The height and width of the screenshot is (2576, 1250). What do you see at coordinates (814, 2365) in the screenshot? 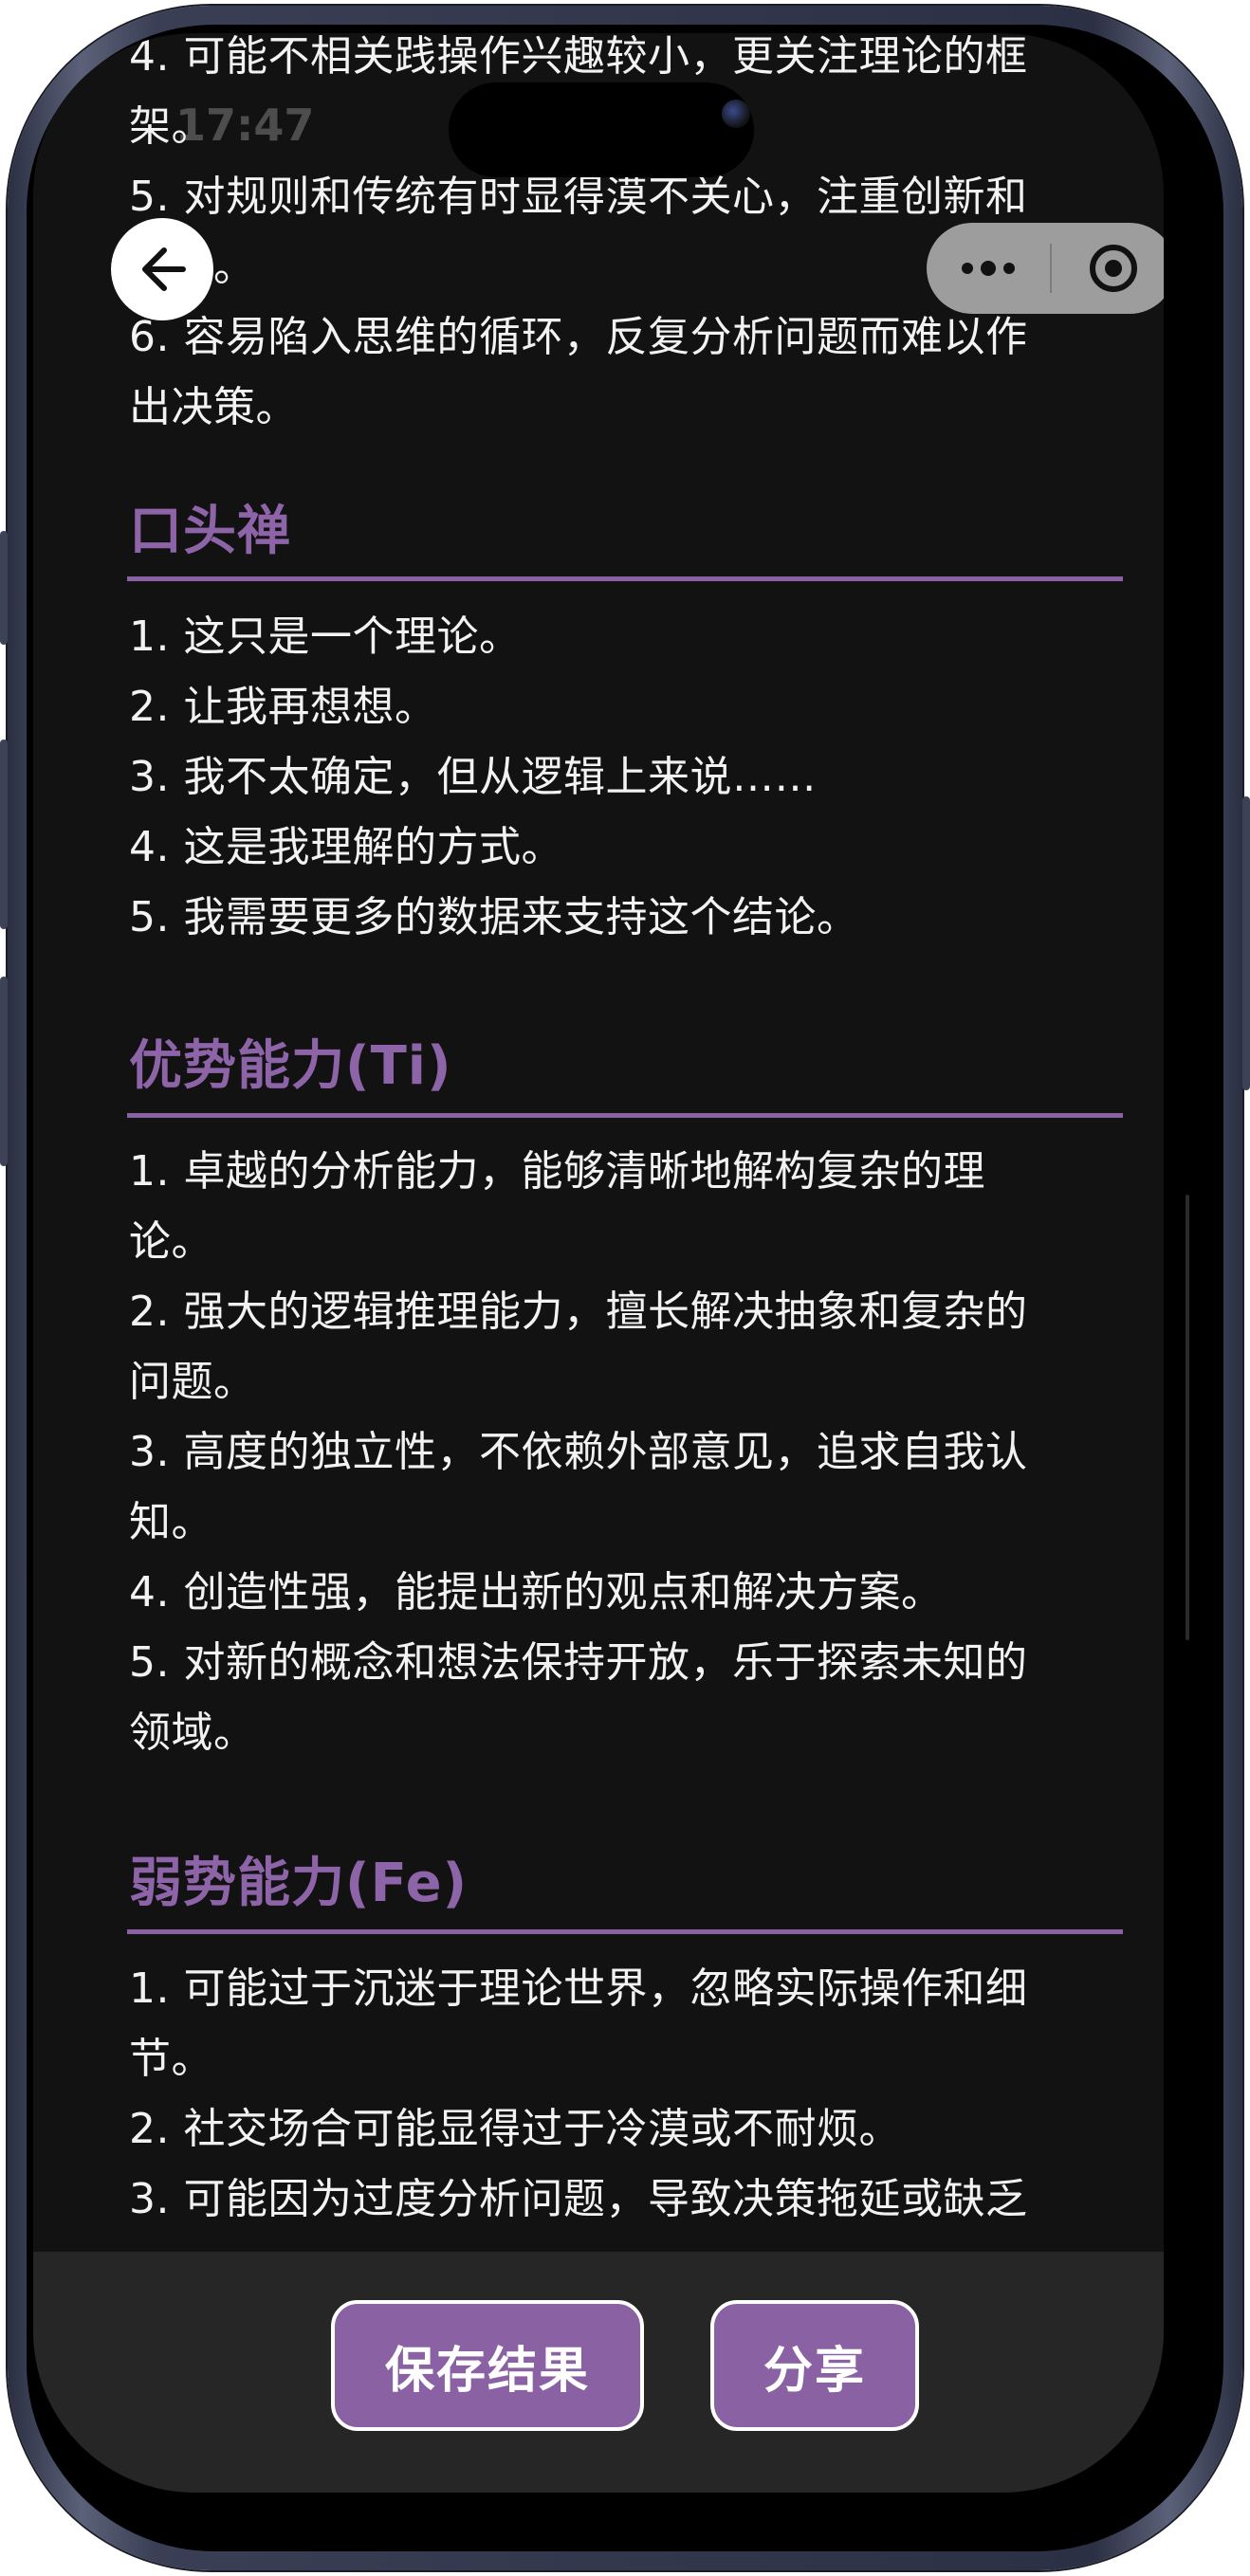
I see `share-button: 分享` at bounding box center [814, 2365].